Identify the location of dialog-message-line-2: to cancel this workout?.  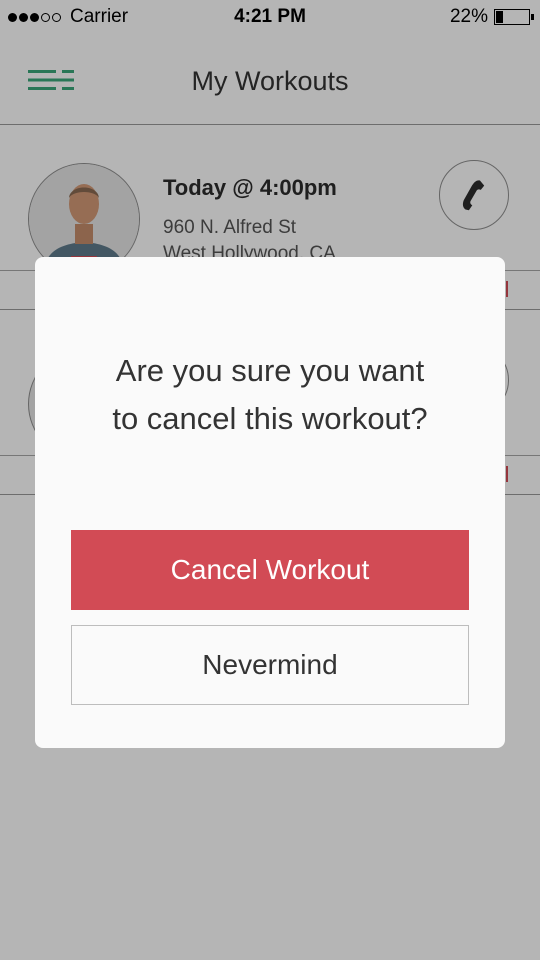
(270, 418).